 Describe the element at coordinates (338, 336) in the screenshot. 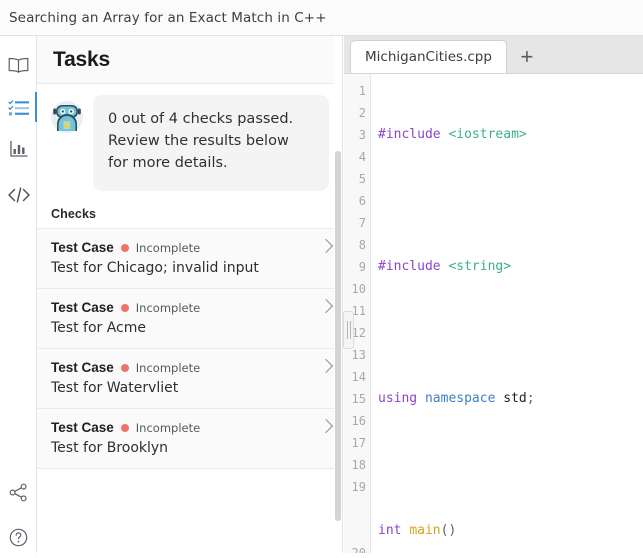

I see `tasks-scrollbar-thumb` at that location.